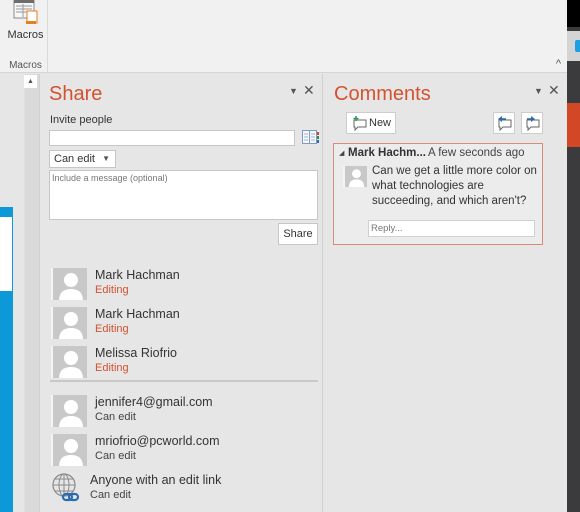 Image resolution: width=580 pixels, height=512 pixels. I want to click on edge-accent-bar, so click(573, 125).